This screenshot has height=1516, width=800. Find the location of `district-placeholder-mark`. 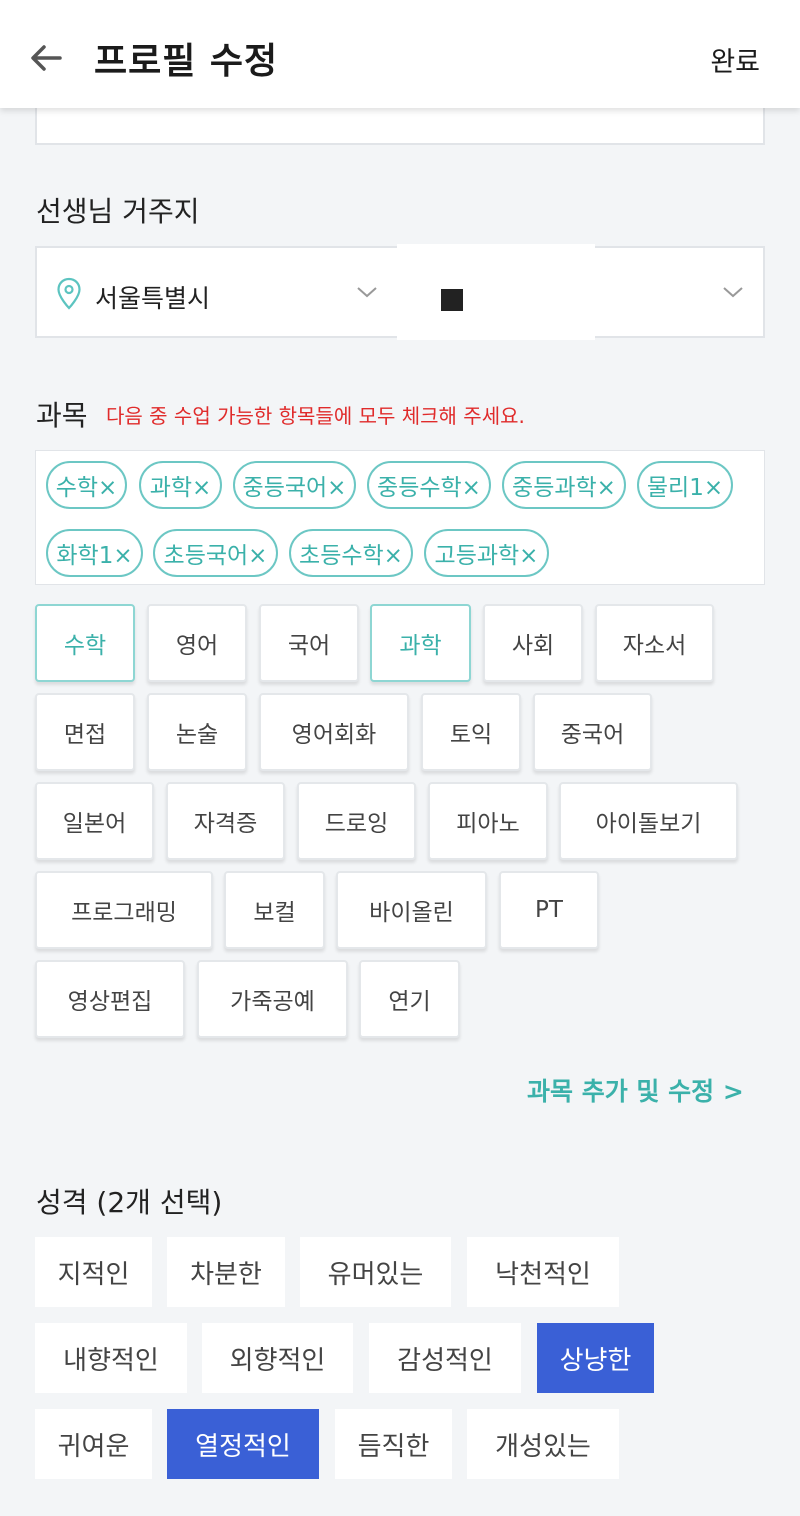

district-placeholder-mark is located at coordinates (452, 300).